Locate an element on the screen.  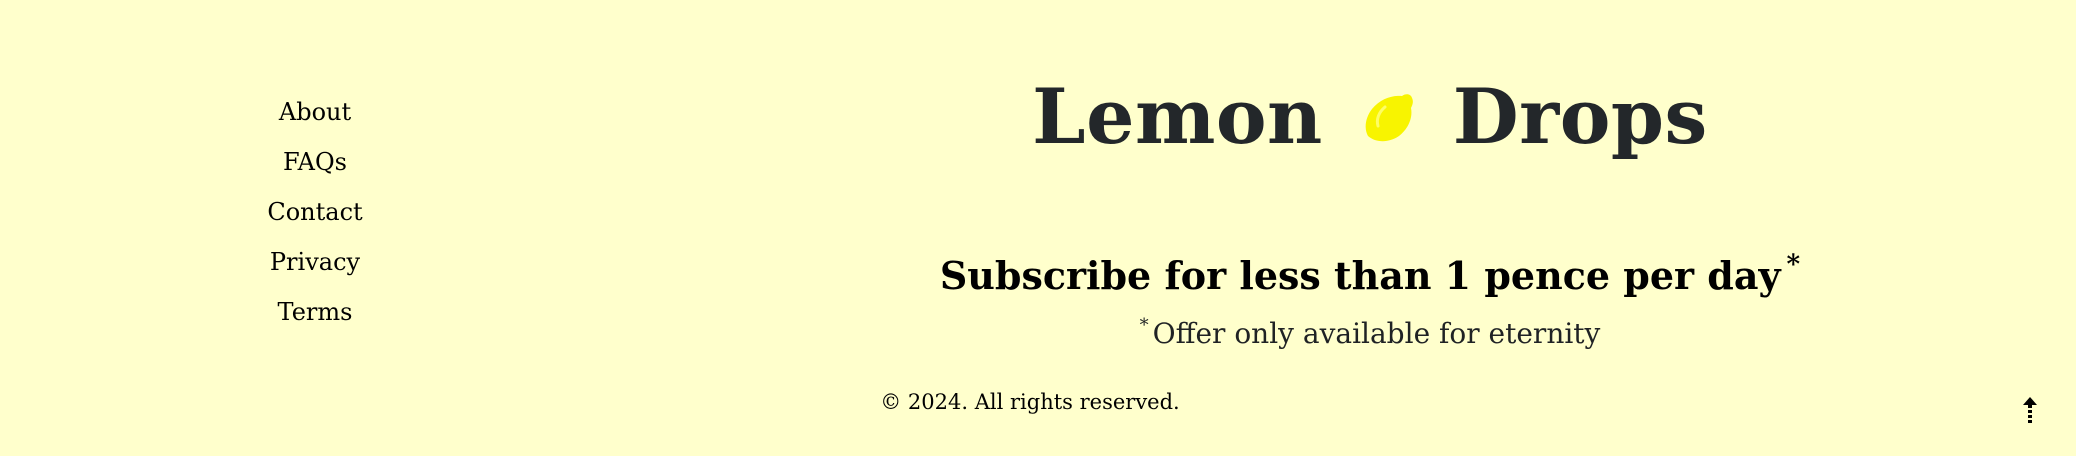
subscribe-headline: Subscribe for less than 1 pence per day * is located at coordinates (1370, 270).